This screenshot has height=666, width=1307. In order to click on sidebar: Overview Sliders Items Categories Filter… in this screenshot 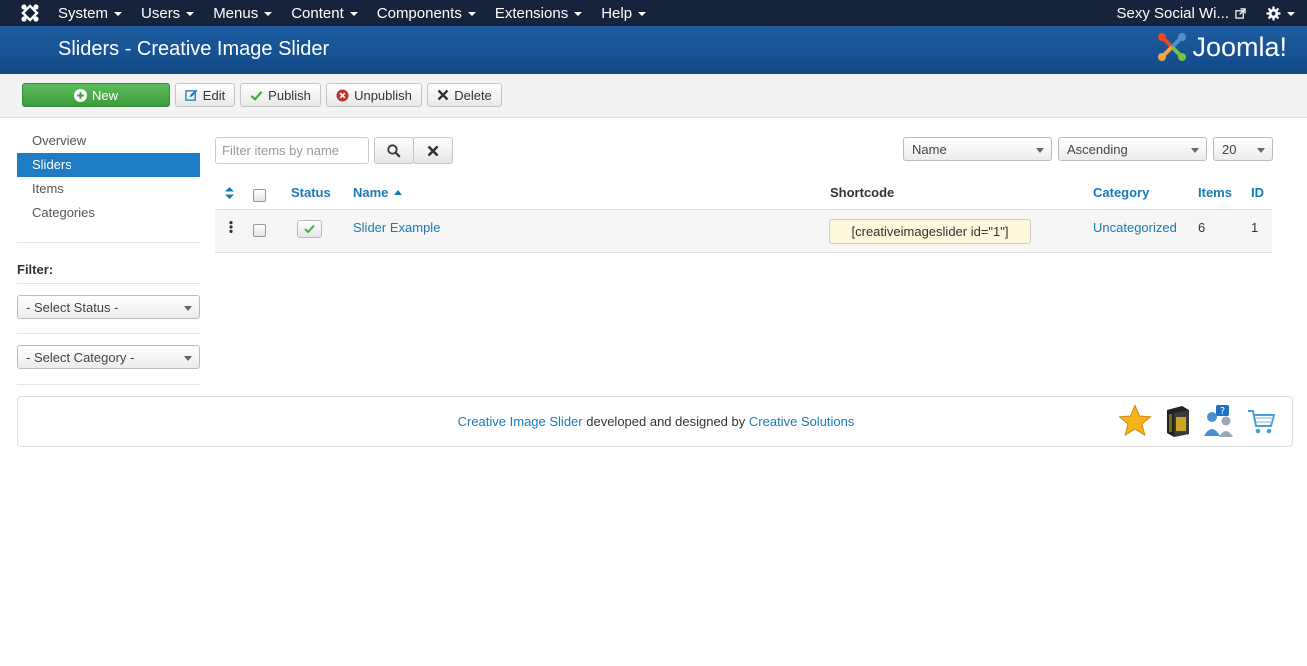, I will do `click(108, 257)`.